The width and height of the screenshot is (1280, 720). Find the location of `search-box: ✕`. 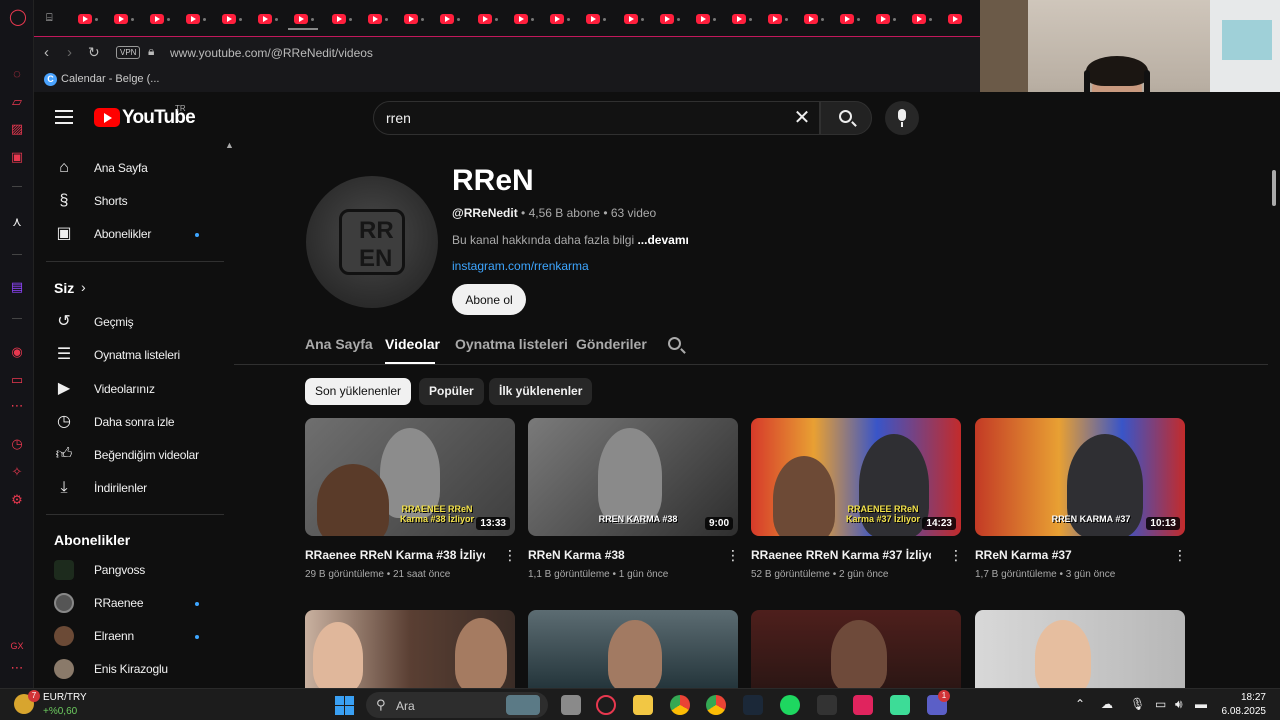

search-box: ✕ is located at coordinates (596, 118).